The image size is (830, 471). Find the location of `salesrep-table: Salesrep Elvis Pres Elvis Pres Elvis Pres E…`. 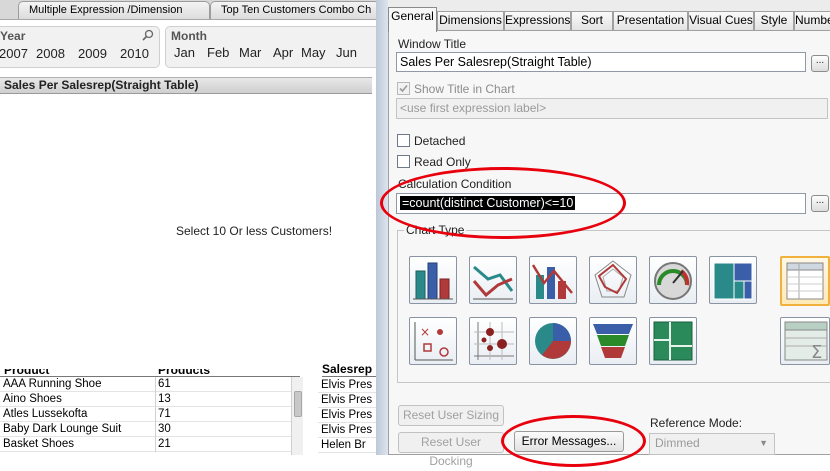

salesrep-table: Salesrep Elvis Pres Elvis Pres Elvis Pres E… is located at coordinates (347, 408).